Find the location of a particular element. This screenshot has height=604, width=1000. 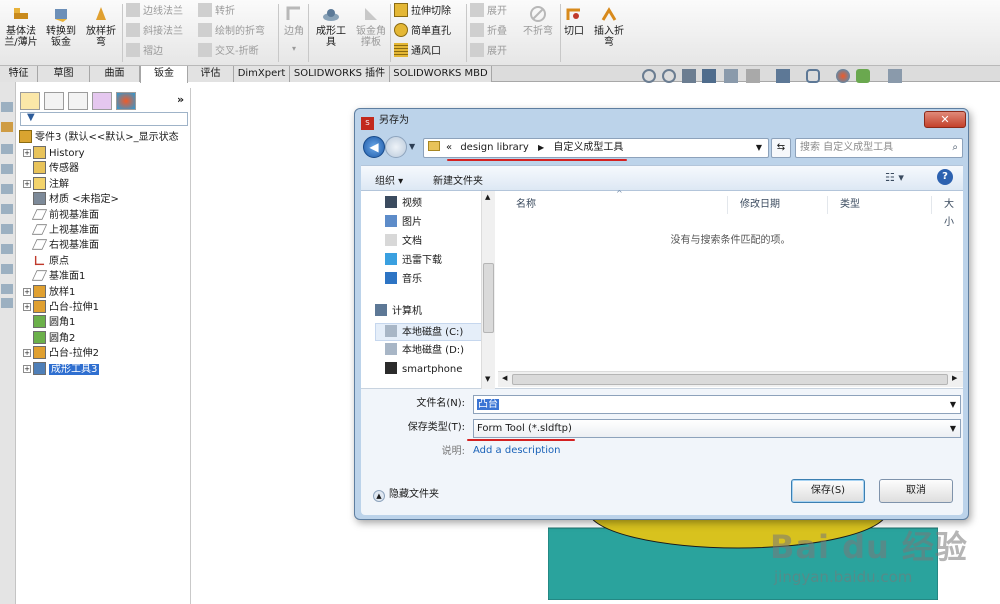

tree-node: 基准面1 is located at coordinates (54, 276).